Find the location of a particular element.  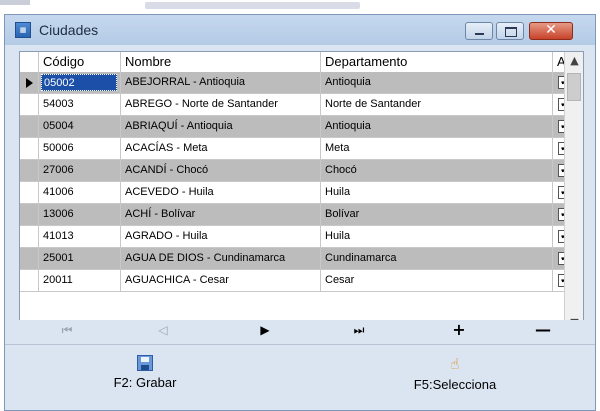

cell-departamento: Cesar is located at coordinates (437, 280).